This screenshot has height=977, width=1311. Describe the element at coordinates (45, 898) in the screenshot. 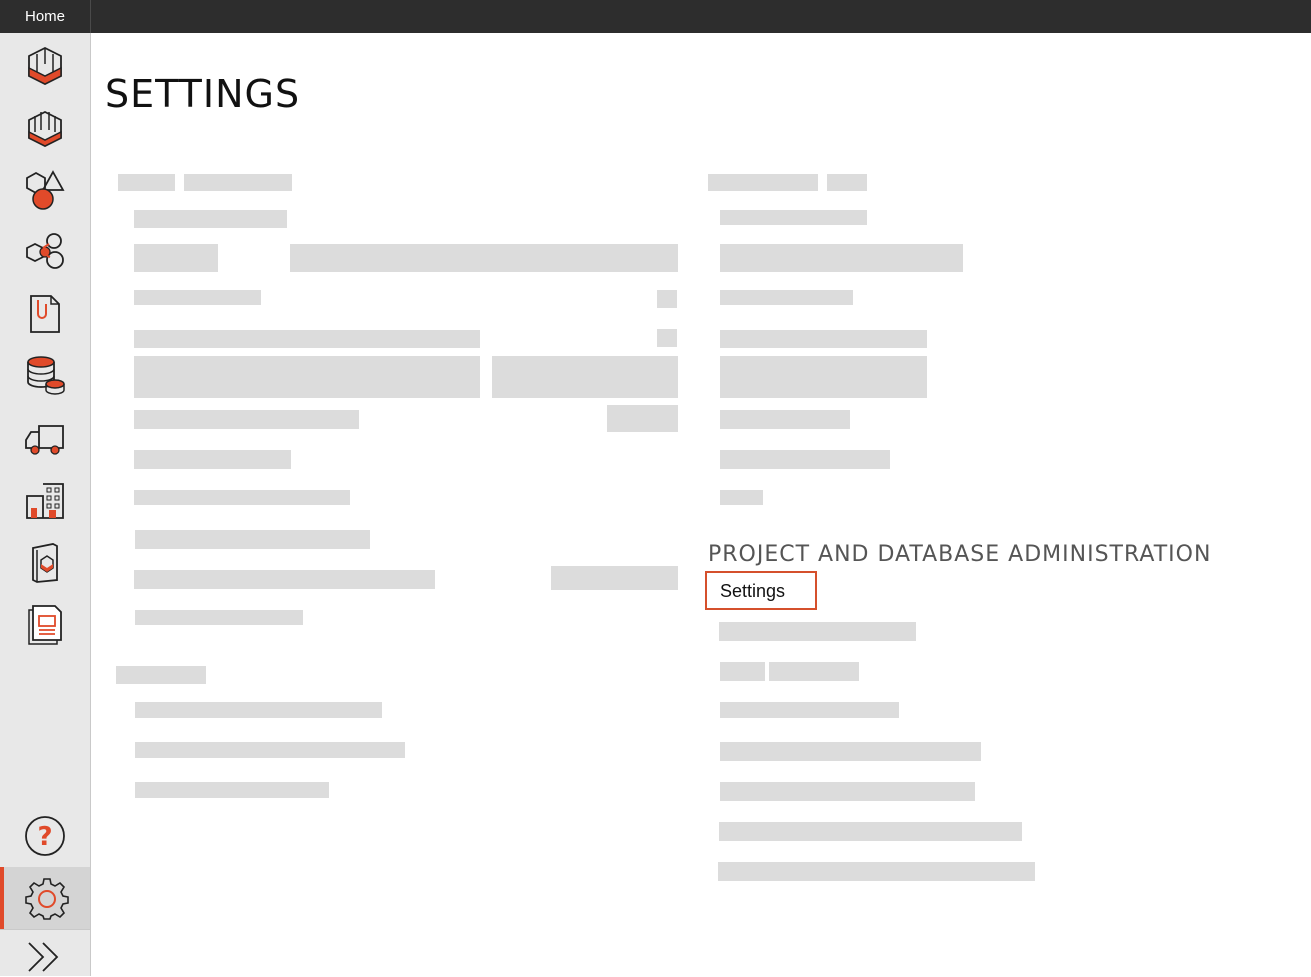

I see `settings-gear-icon` at that location.